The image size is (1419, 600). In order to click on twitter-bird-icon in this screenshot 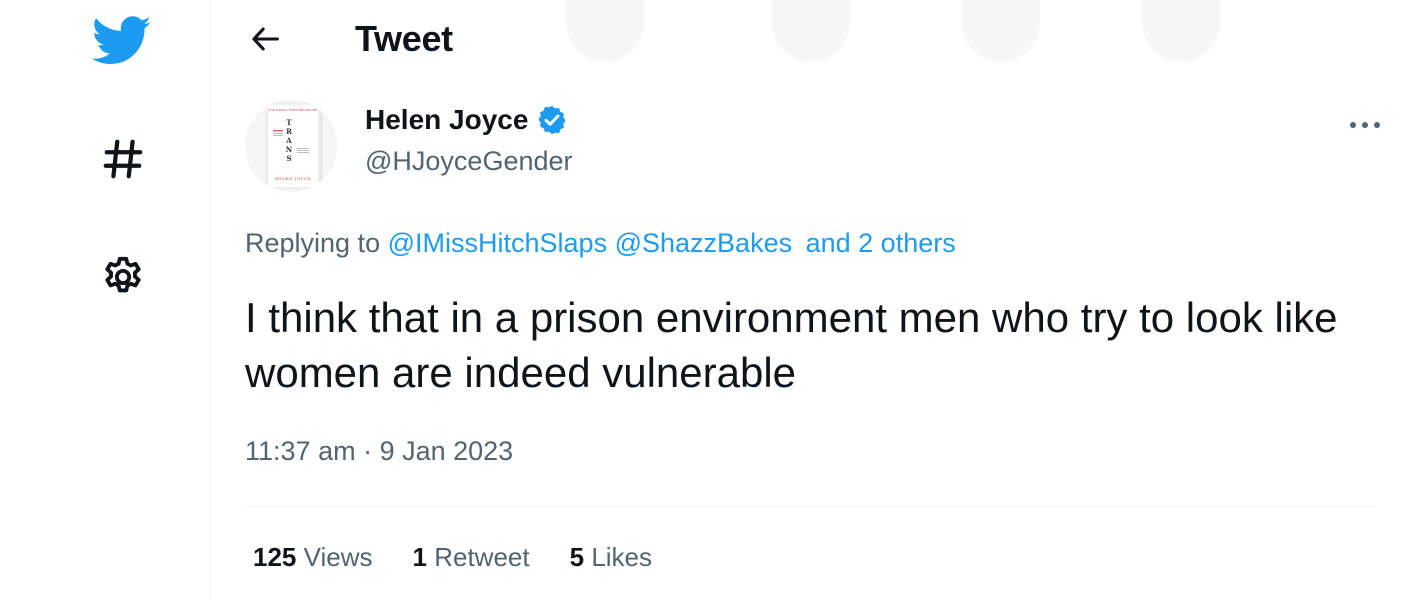, I will do `click(121, 40)`.